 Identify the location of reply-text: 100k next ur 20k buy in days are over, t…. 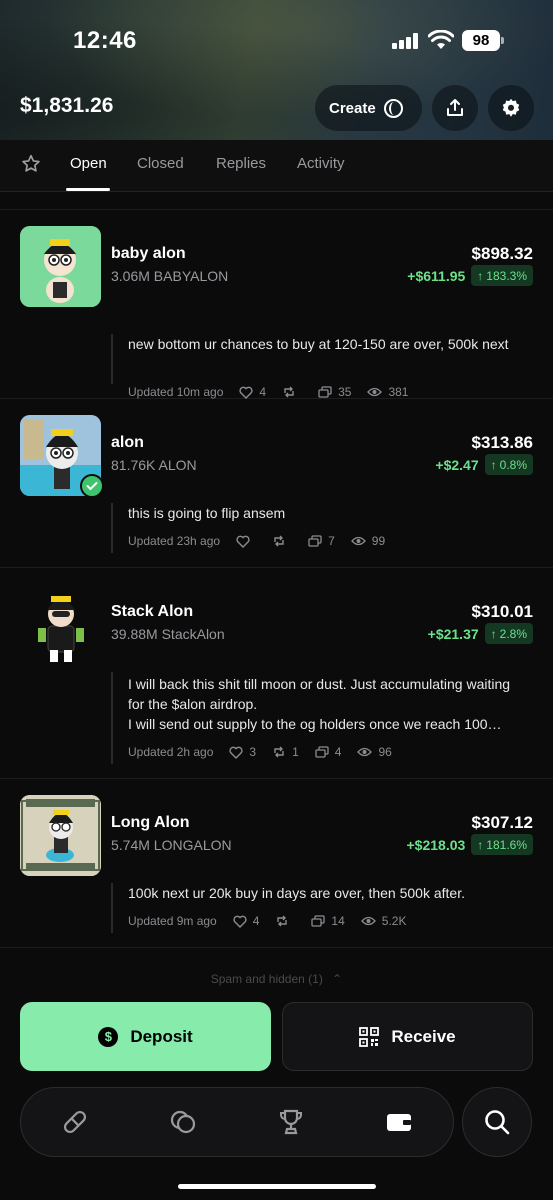
(328, 893).